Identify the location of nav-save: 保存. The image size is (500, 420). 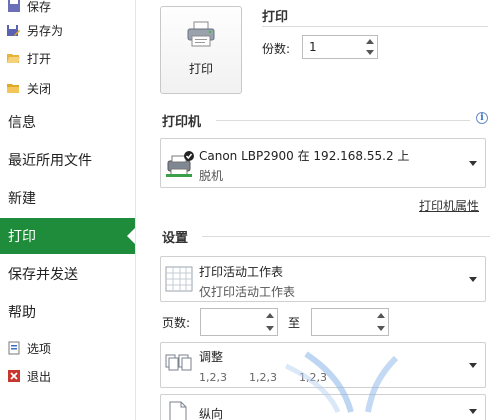
(67, 9).